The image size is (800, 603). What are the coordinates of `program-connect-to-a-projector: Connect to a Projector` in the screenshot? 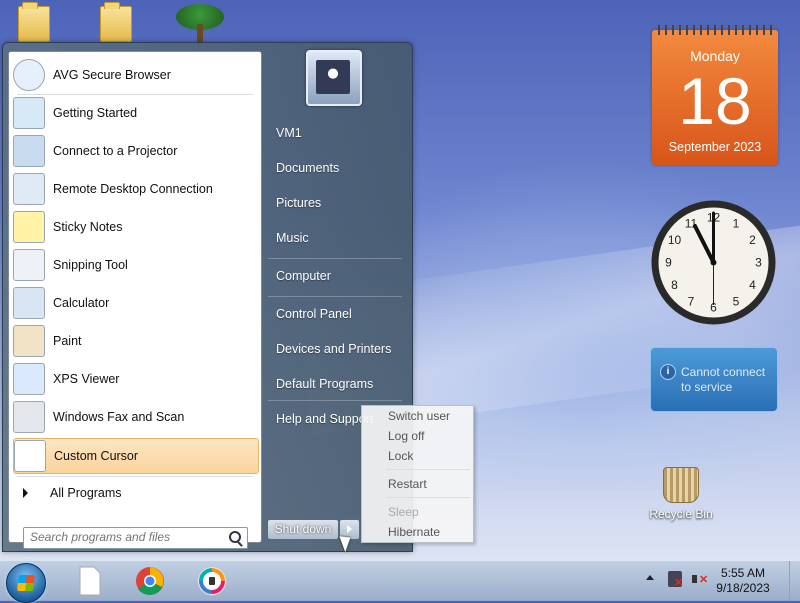 It's located at (135, 151).